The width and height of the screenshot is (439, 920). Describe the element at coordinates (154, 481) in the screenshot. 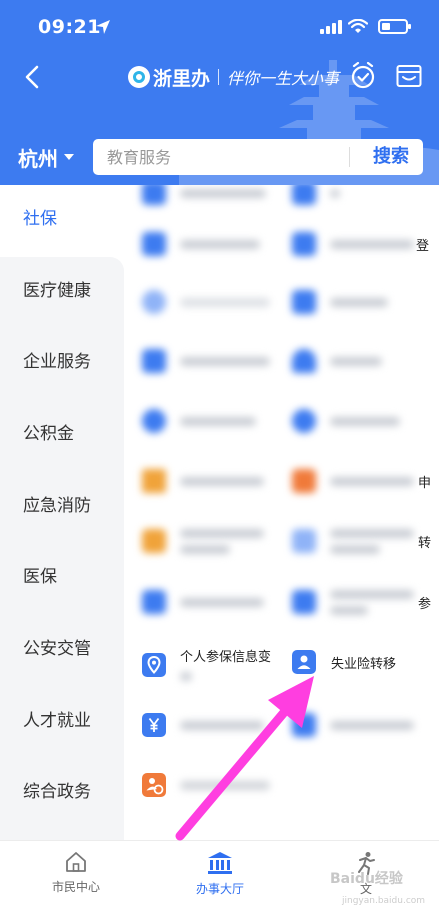

I see `warning-icon` at that location.